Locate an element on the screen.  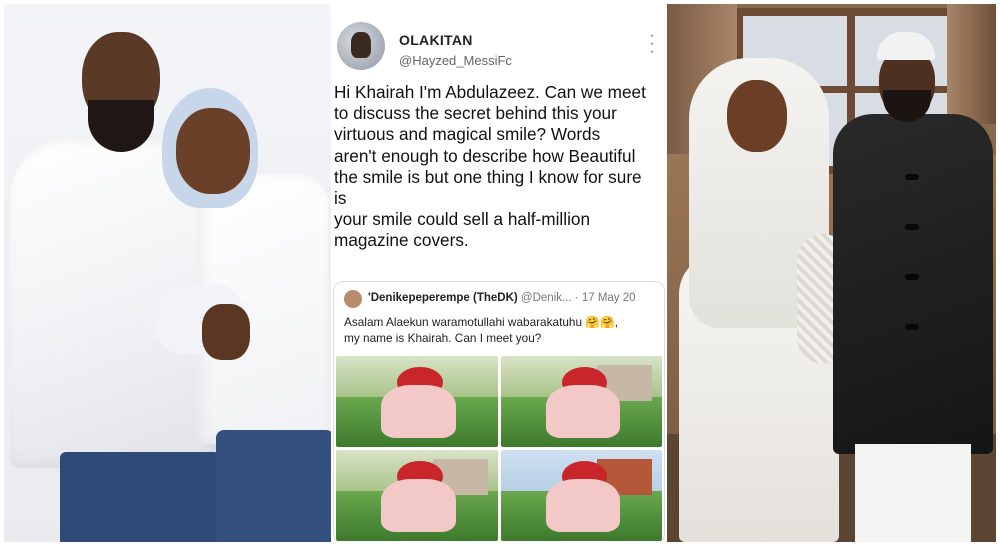
tweet-line: Hi Khairah I'm Abdulazeez. Can we meet is located at coordinates (490, 92).